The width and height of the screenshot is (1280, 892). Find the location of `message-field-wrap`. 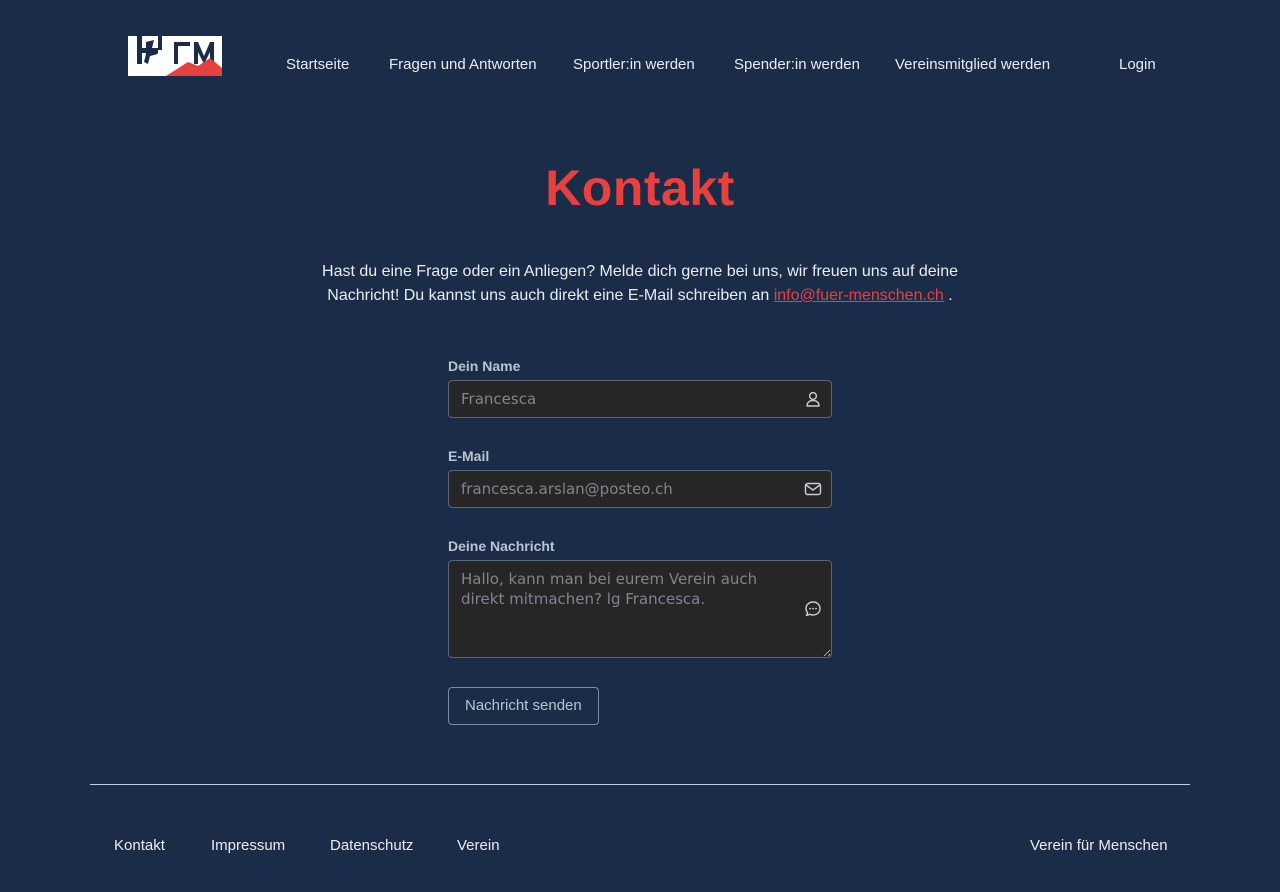

message-field-wrap is located at coordinates (640, 611).